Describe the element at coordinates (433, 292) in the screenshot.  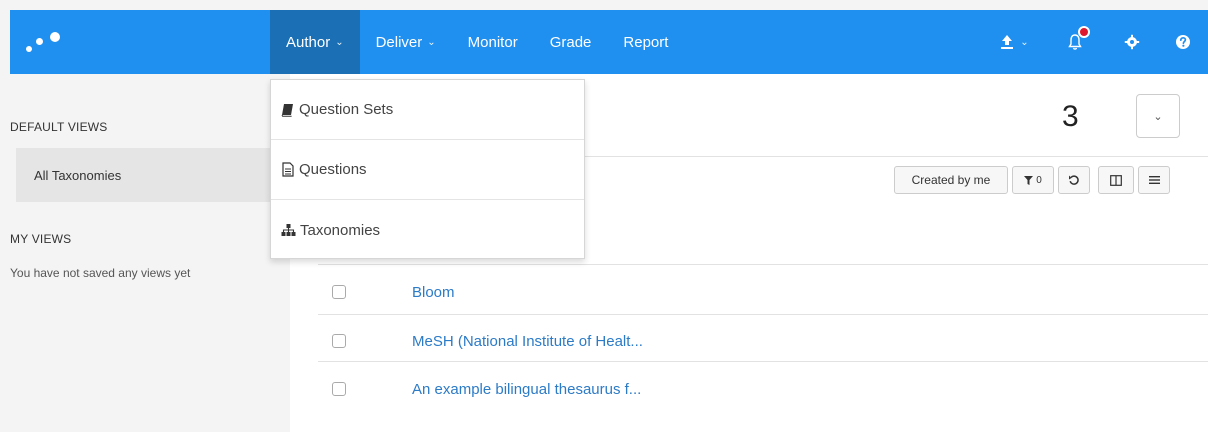
I see `taxonomy-link: Bloom` at that location.